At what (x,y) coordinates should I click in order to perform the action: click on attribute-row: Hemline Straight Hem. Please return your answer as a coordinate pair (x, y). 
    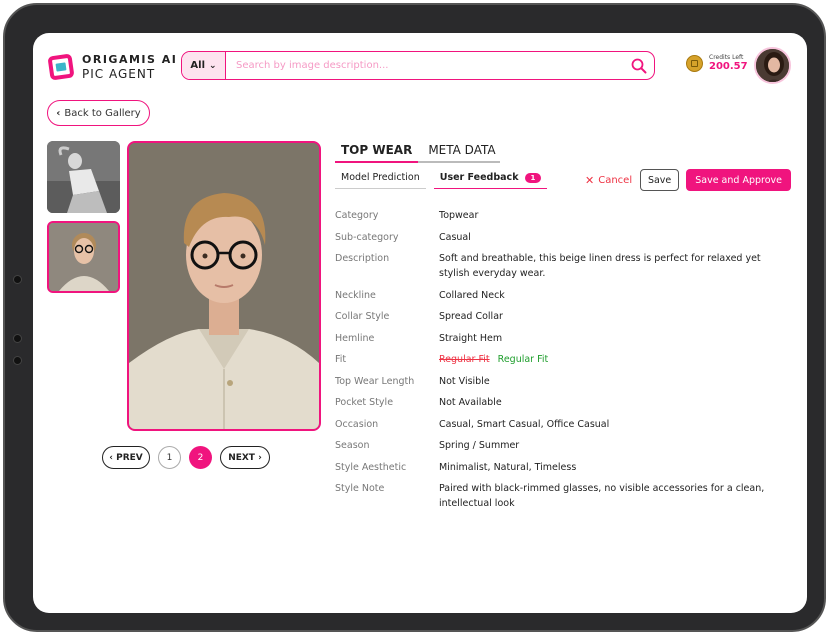
    Looking at the image, I should click on (555, 338).